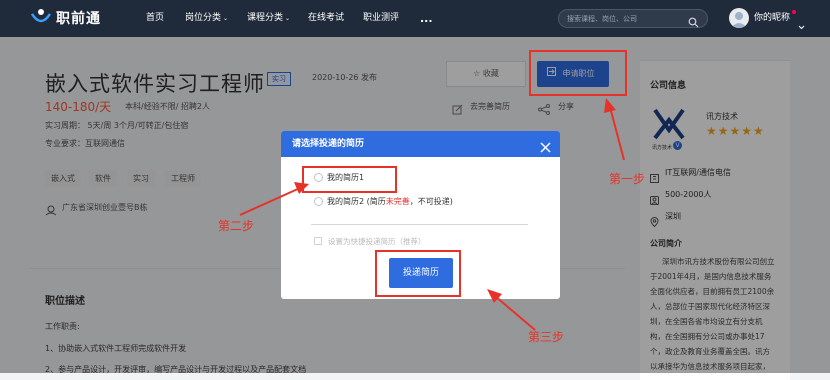 The image size is (830, 380). I want to click on step-1-label: 第一步, so click(627, 179).